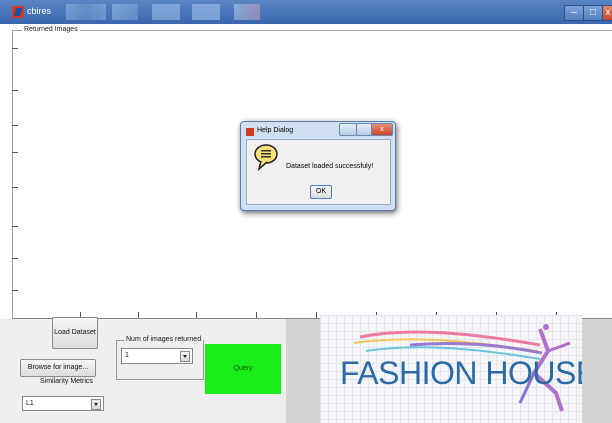  What do you see at coordinates (127, 355) in the screenshot?
I see `num-images-value: 1` at bounding box center [127, 355].